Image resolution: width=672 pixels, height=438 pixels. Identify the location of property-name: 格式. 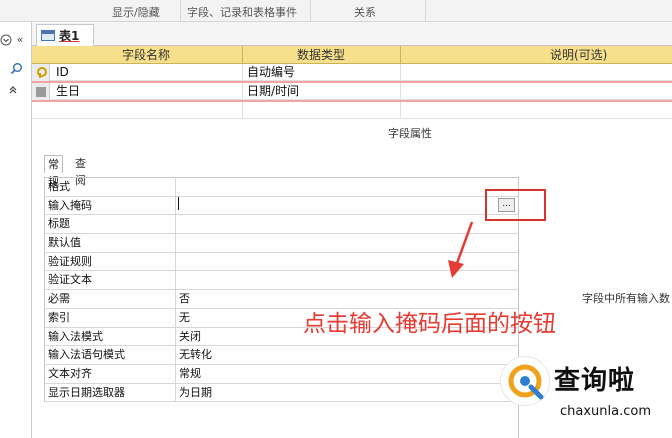
(59, 186).